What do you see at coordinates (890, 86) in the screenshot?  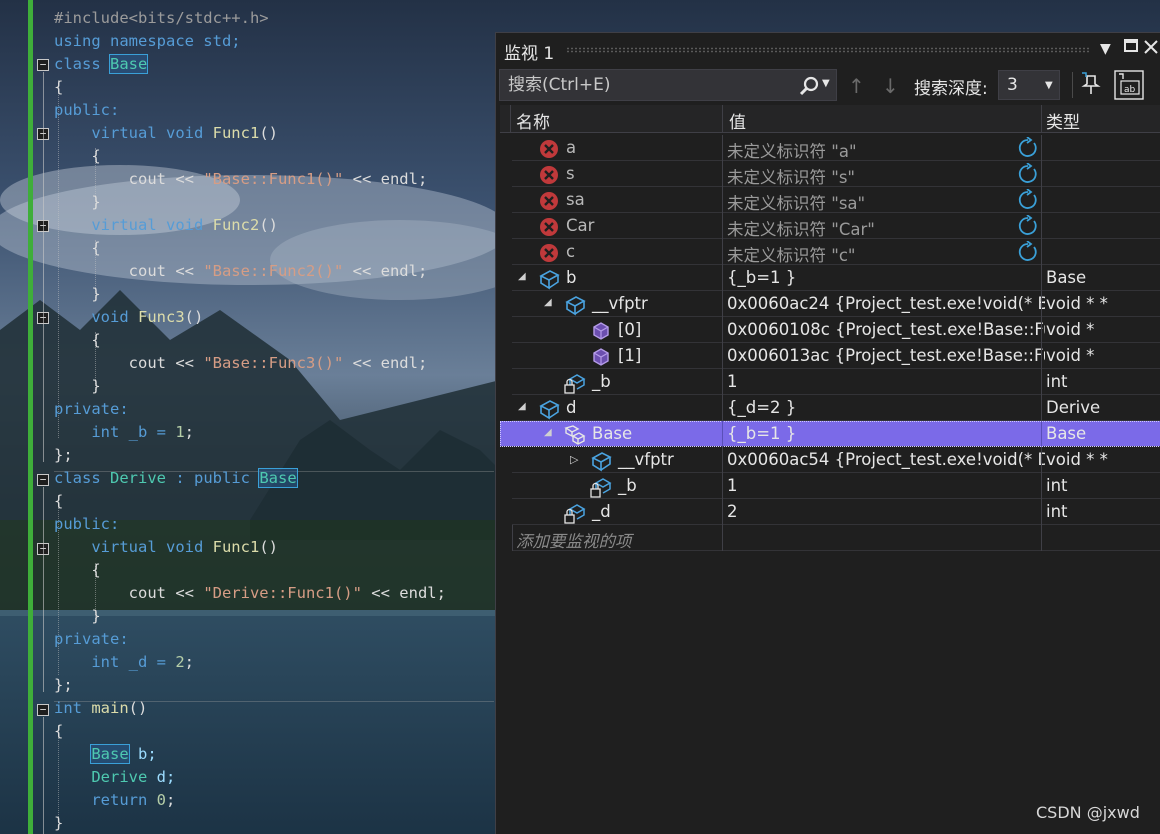 I see `search-next-arrow-icon: ↓` at bounding box center [890, 86].